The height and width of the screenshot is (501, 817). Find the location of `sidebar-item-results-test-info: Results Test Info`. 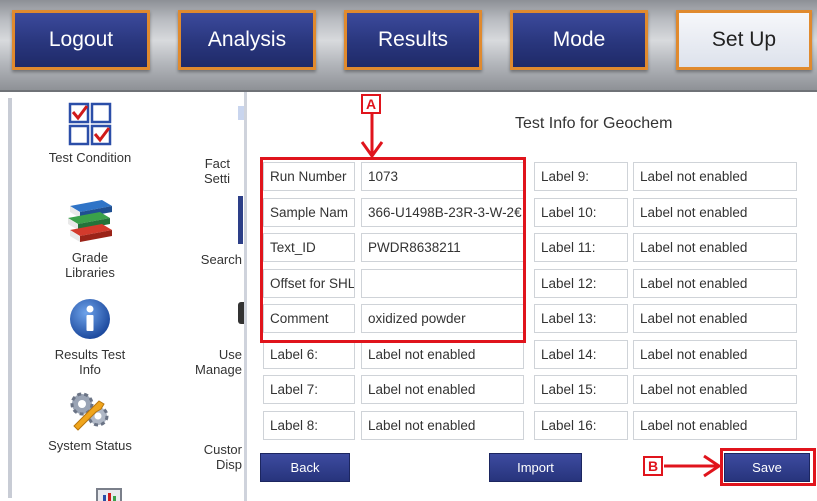

sidebar-item-results-test-info: Results Test Info is located at coordinates (90, 337).